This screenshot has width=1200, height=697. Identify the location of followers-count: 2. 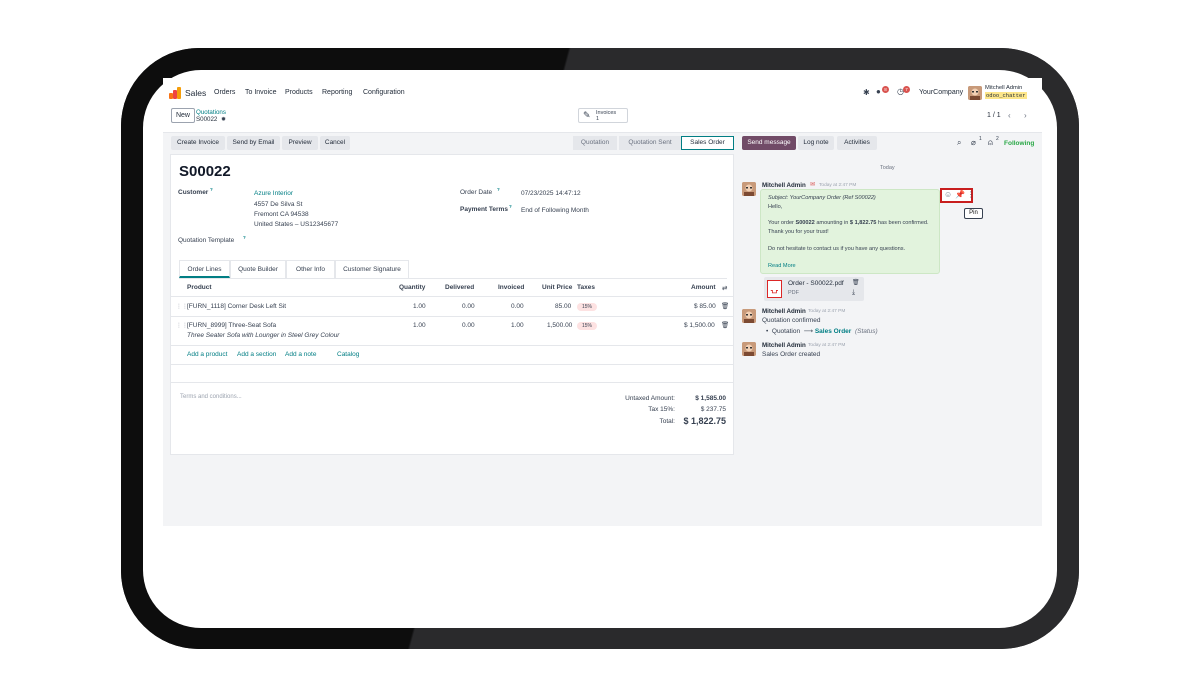
(997, 139).